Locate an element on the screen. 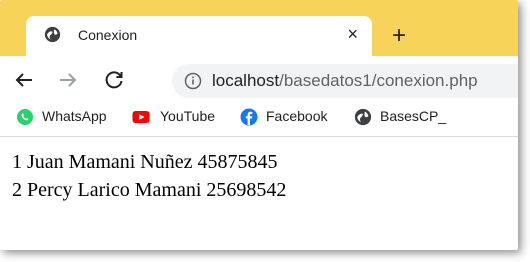 This screenshot has height=262, width=530. forward-arrow-icon is located at coordinates (68, 80).